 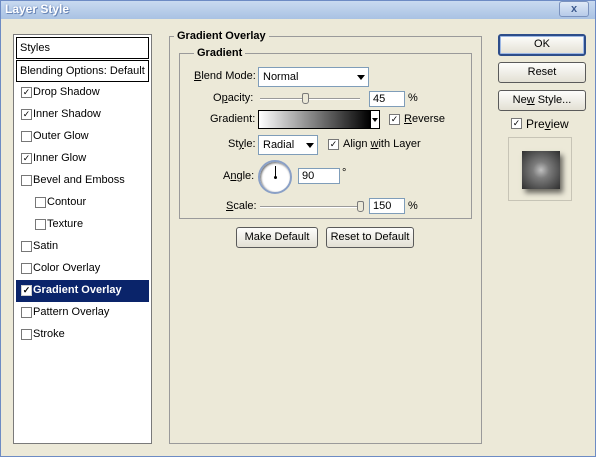 I want to click on angle-input: 90, so click(x=319, y=176).